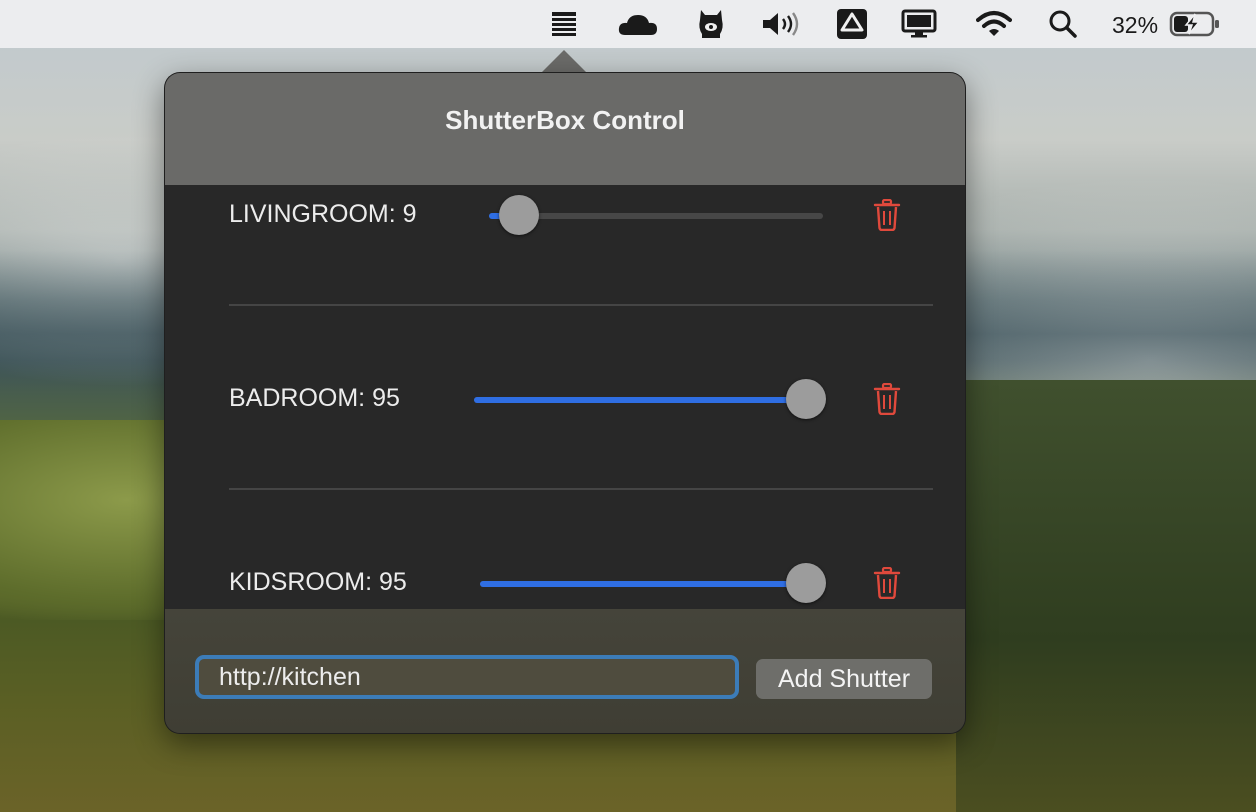 The width and height of the screenshot is (1256, 812). Describe the element at coordinates (1063, 24) in the screenshot. I see `search-icon` at that location.